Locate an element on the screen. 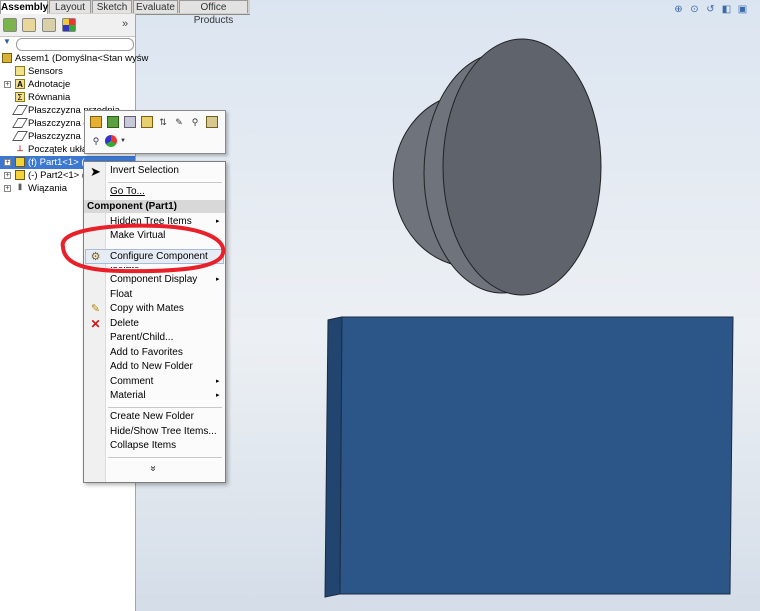  hide-component-icon is located at coordinates (130, 122).